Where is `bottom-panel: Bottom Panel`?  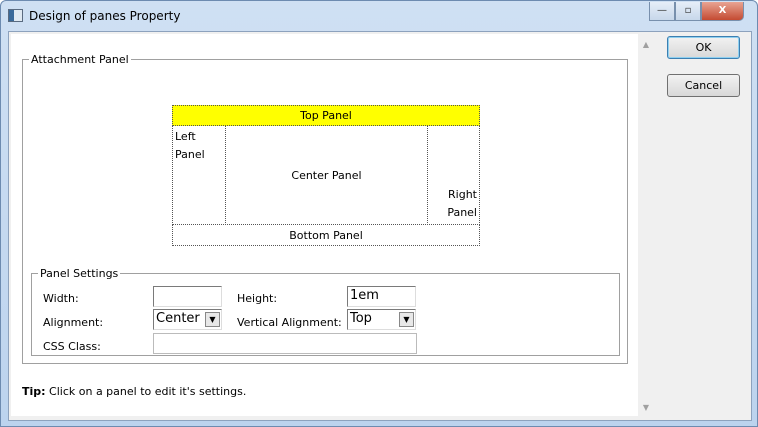
bottom-panel: Bottom Panel is located at coordinates (326, 235).